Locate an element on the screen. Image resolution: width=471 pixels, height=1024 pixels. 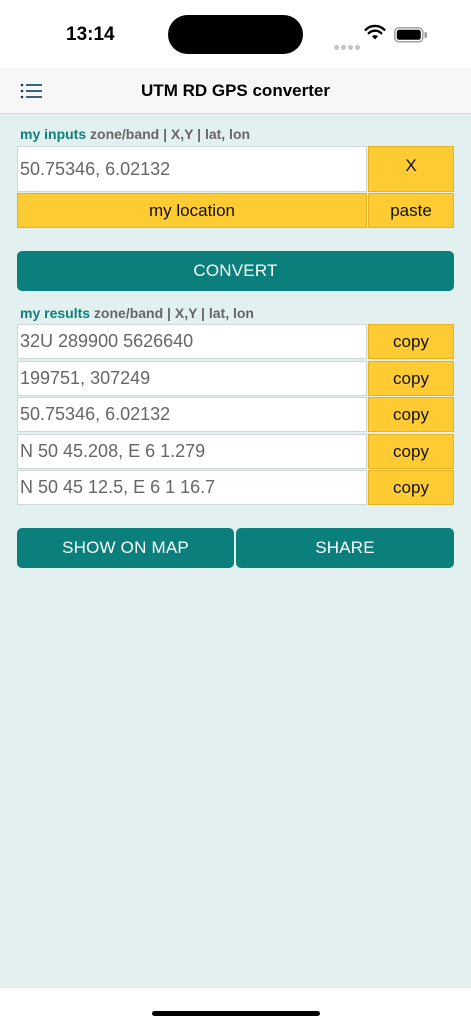
result-degrees-minutes: N 50 45.208, E 6 1.279 is located at coordinates (192, 451).